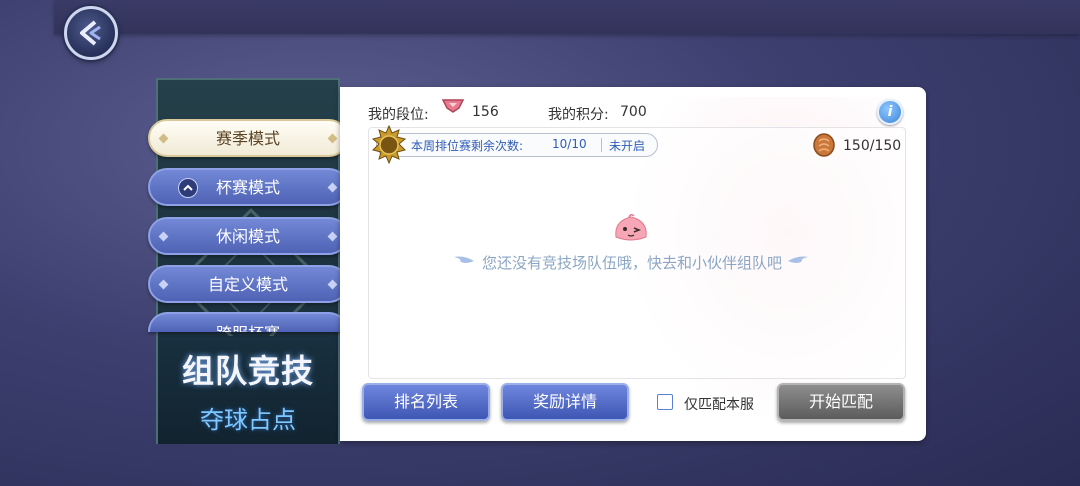 The image size is (1080, 486). I want to click on weekly-label: 本周排位赛剩余次数:, so click(467, 146).